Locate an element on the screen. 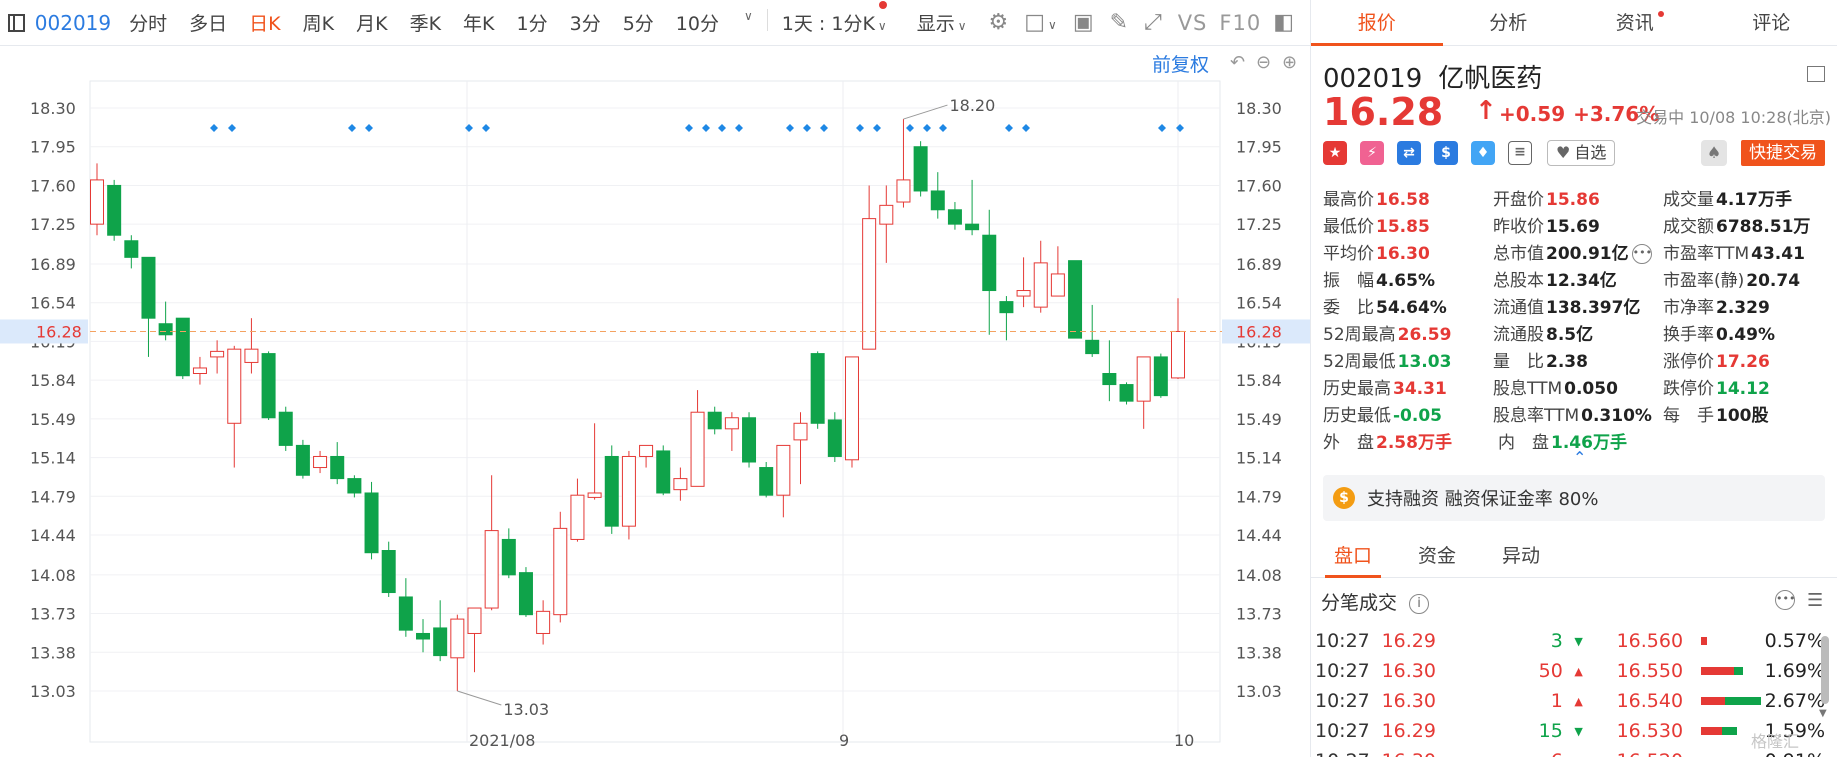  tab-news: 资讯 is located at coordinates (1640, 22).